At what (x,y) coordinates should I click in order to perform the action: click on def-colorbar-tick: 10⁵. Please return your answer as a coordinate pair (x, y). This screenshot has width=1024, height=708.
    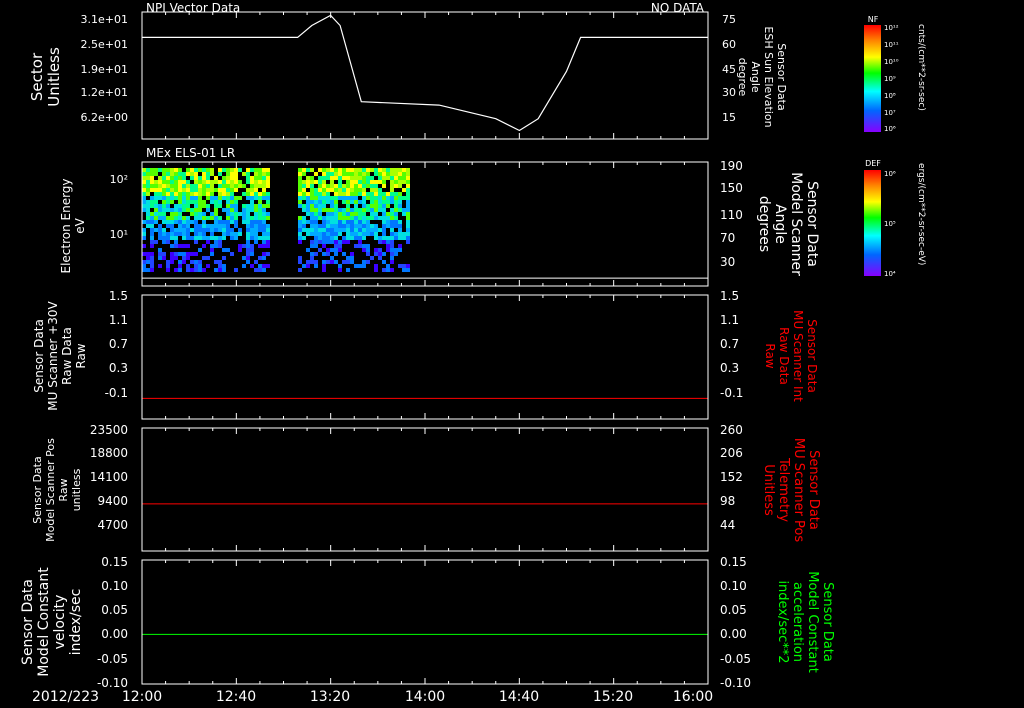
    Looking at the image, I should click on (890, 224).